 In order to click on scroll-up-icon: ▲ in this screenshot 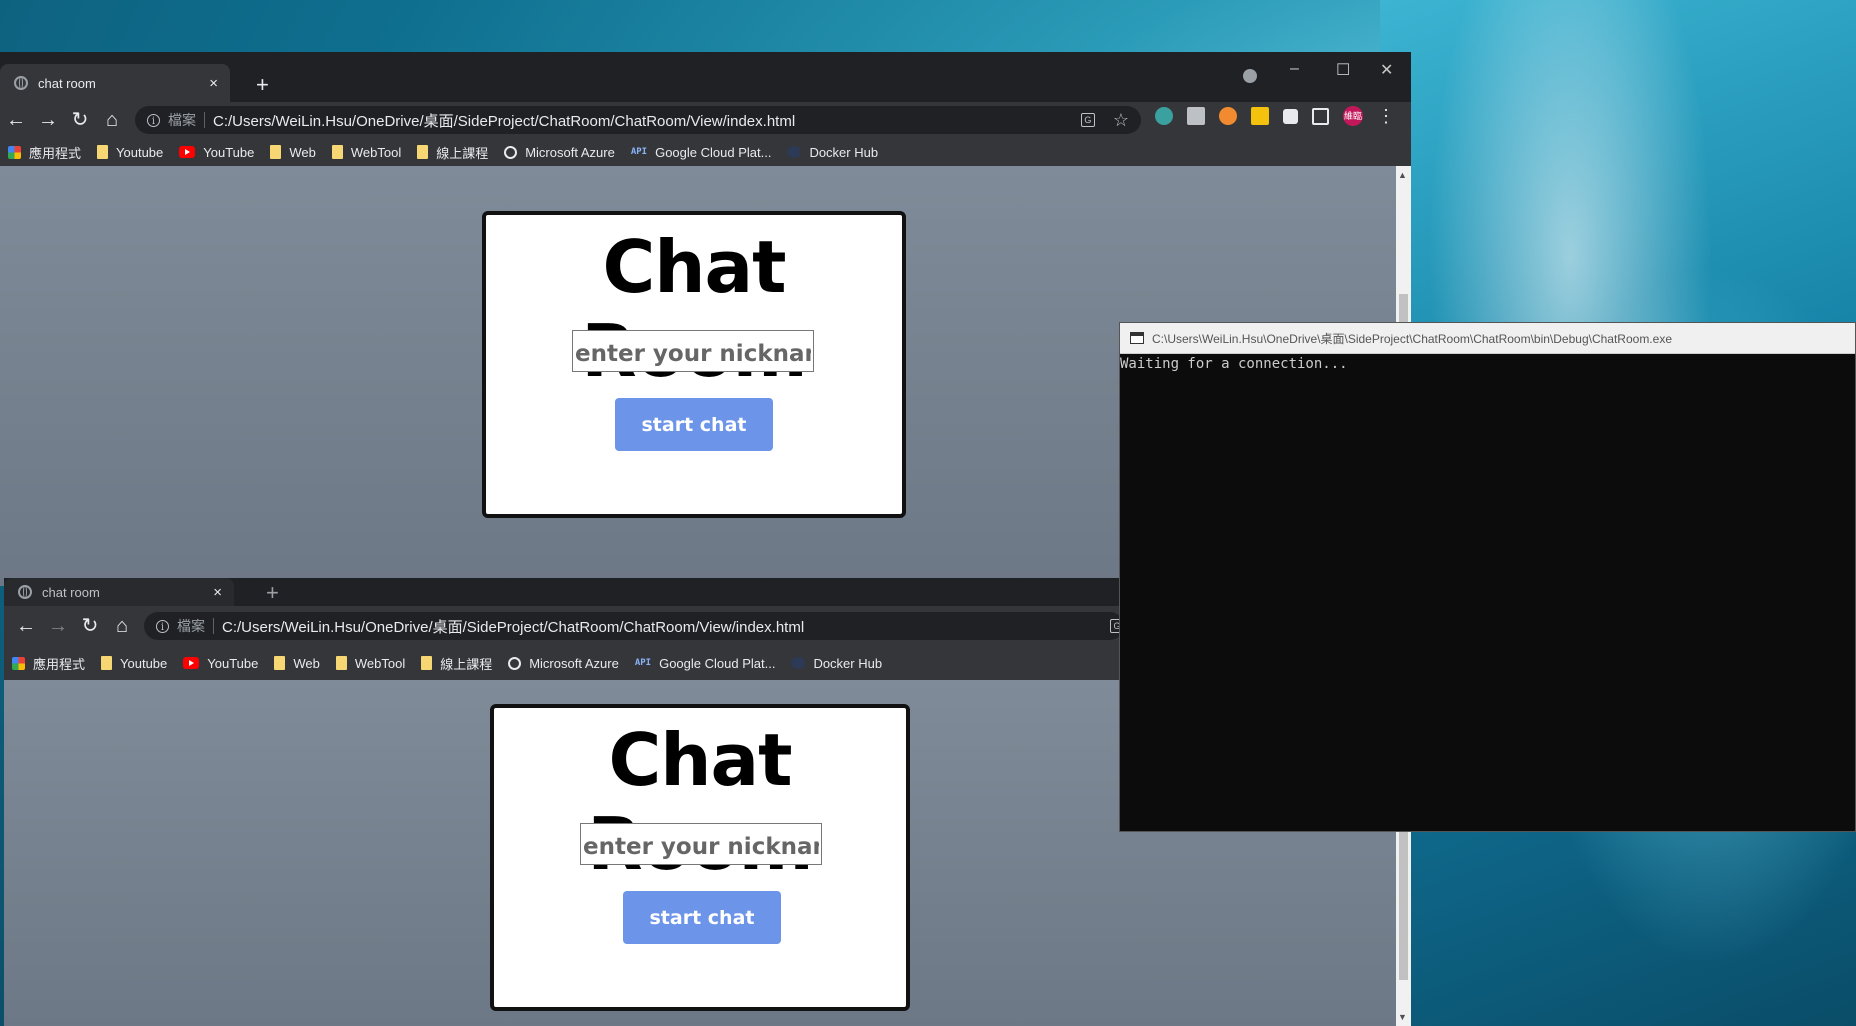, I will do `click(1402, 175)`.